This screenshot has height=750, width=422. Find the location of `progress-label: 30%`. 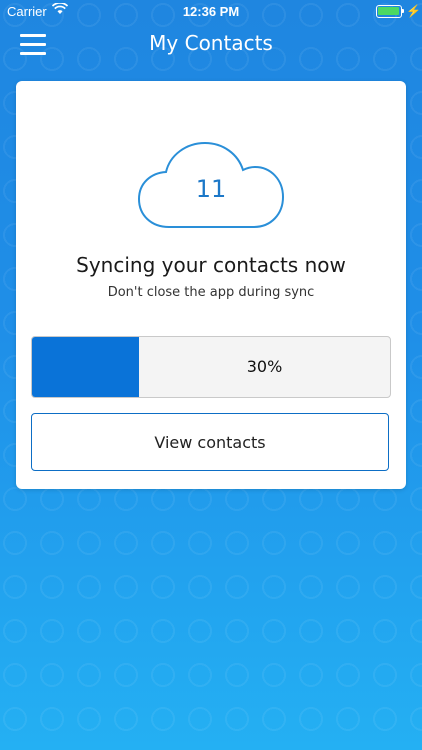

progress-label: 30% is located at coordinates (264, 366).